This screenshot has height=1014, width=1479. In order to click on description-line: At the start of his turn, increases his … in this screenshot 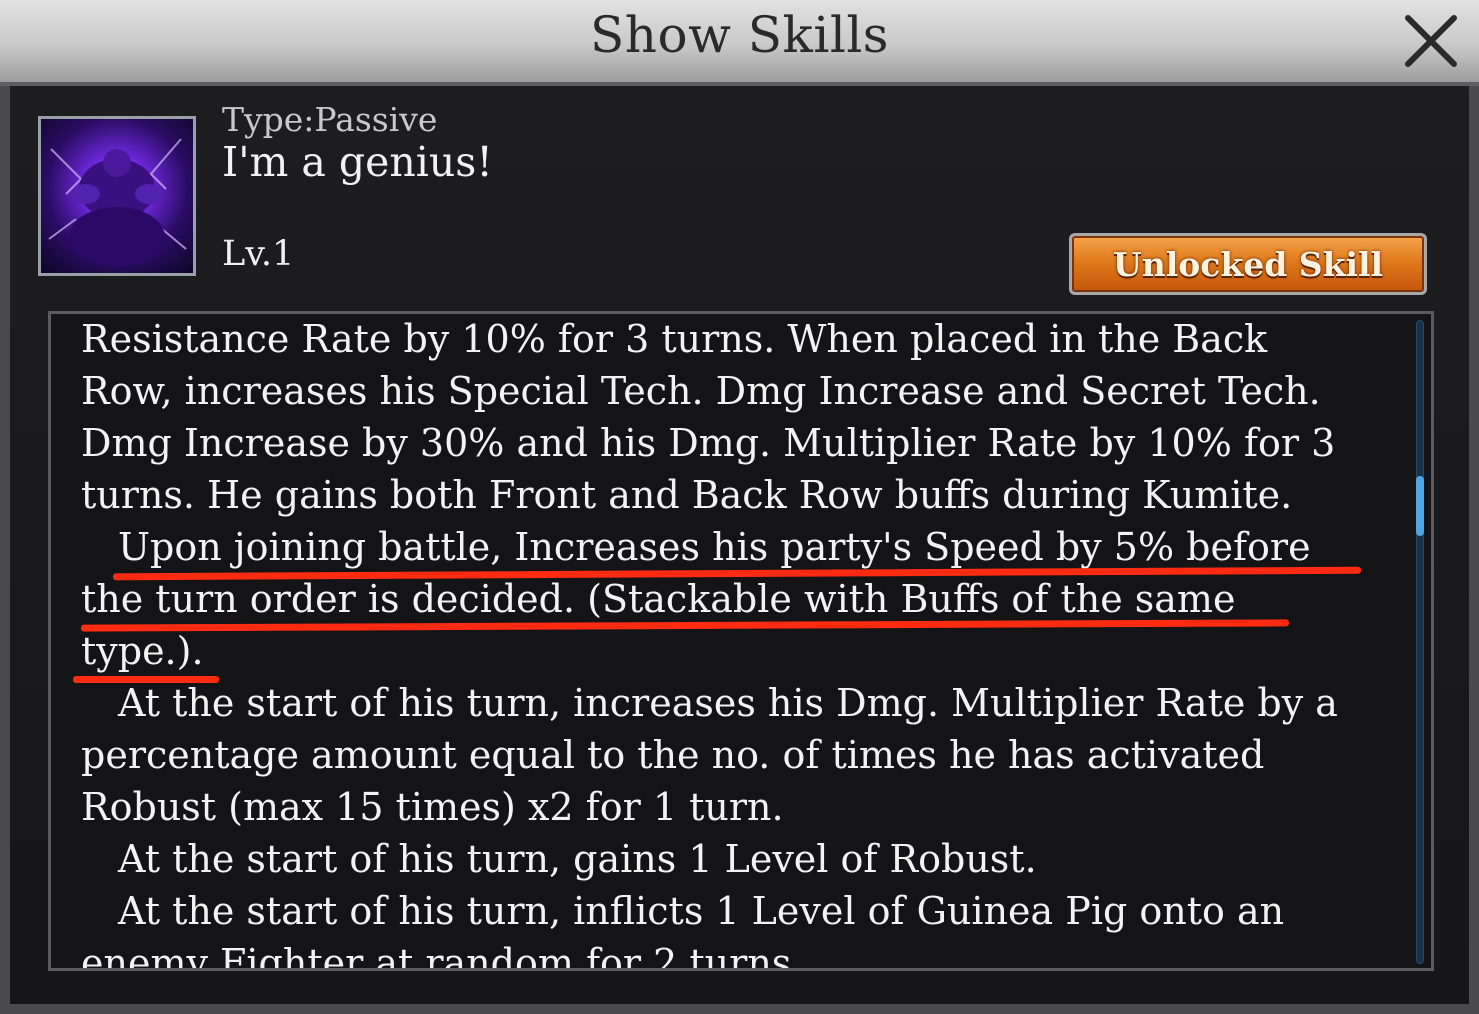, I will do `click(728, 703)`.